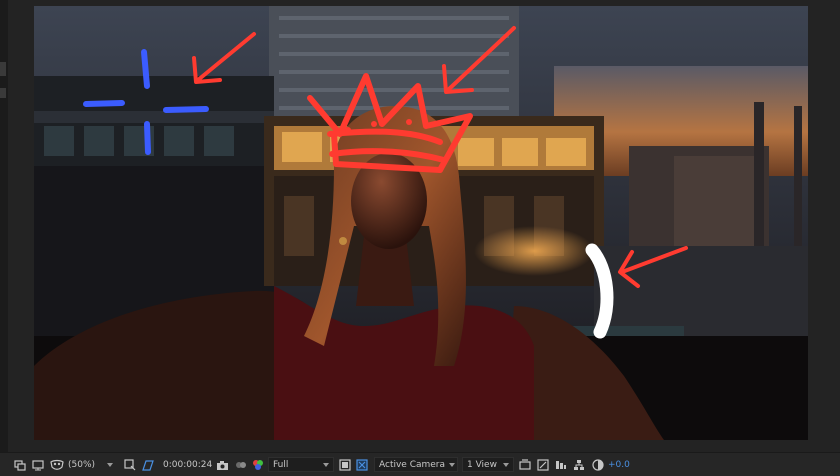 The height and width of the screenshot is (476, 840). Describe the element at coordinates (482, 464) in the screenshot. I see `view-layout-value: 1 View` at that location.